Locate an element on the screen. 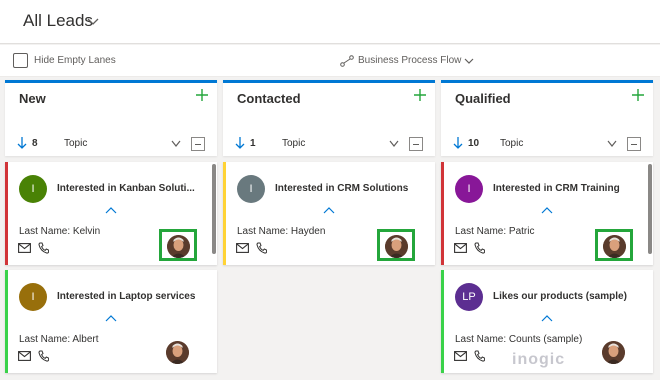  card-field: Last Name: Hayden is located at coordinates (281, 231).